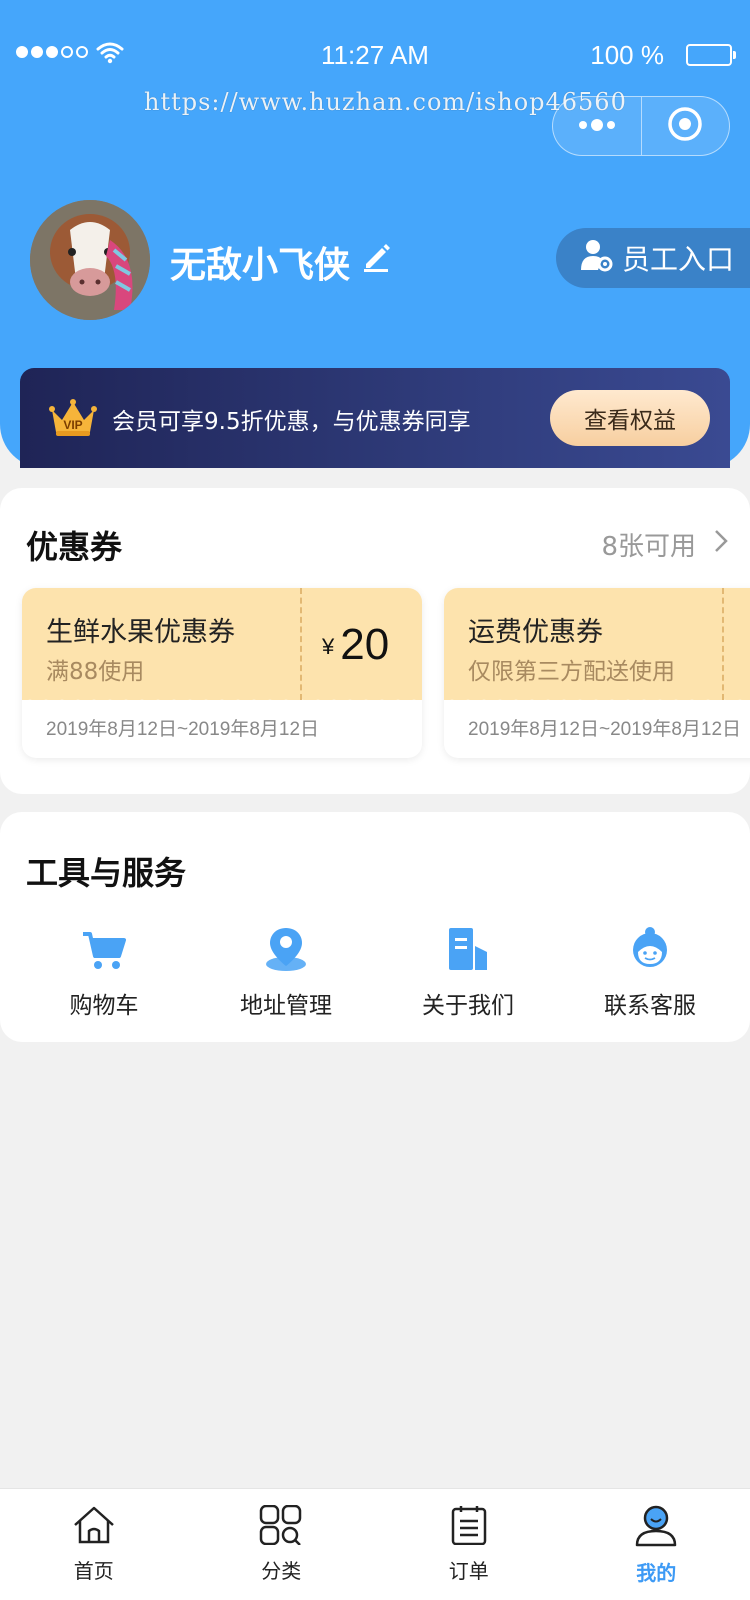 The width and height of the screenshot is (750, 1600). Describe the element at coordinates (656, 1528) in the screenshot. I see `profile-icon` at that location.